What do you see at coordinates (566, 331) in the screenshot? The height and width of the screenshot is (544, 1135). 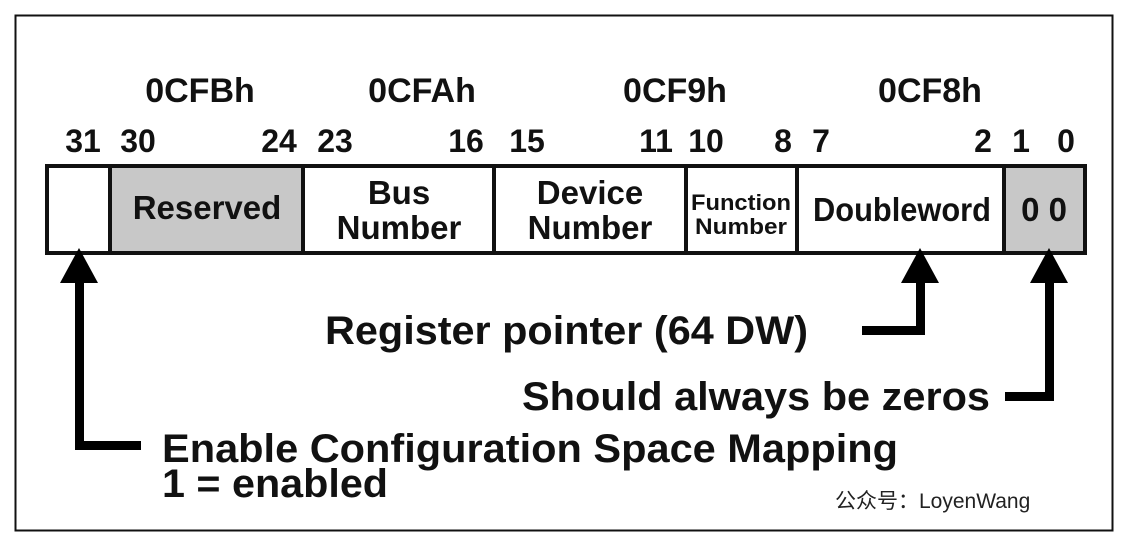 I see `register-pointer-note: Register pointer (64 DW)` at bounding box center [566, 331].